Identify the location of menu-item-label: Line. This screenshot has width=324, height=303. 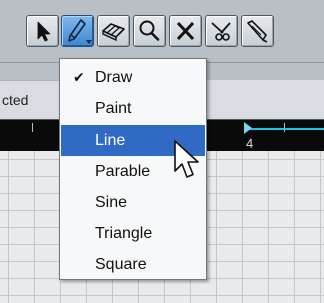
(110, 140).